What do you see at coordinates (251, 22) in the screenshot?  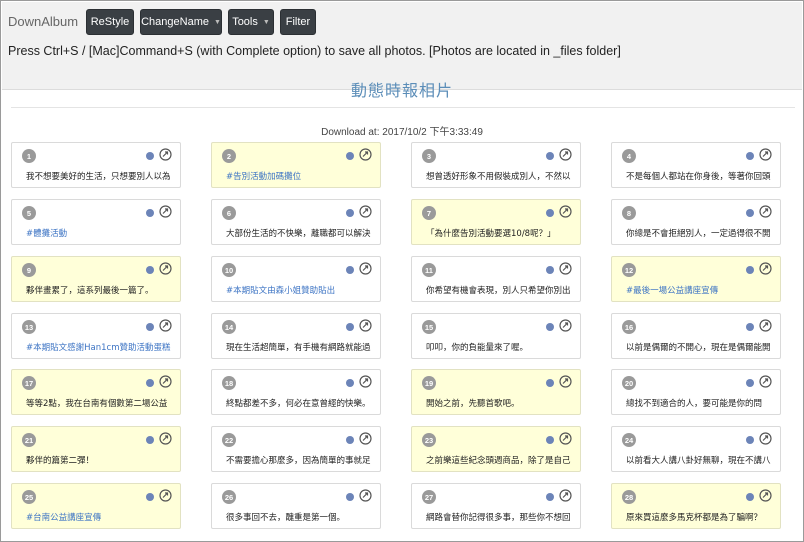 I see `tools-button: Tools ▼` at bounding box center [251, 22].